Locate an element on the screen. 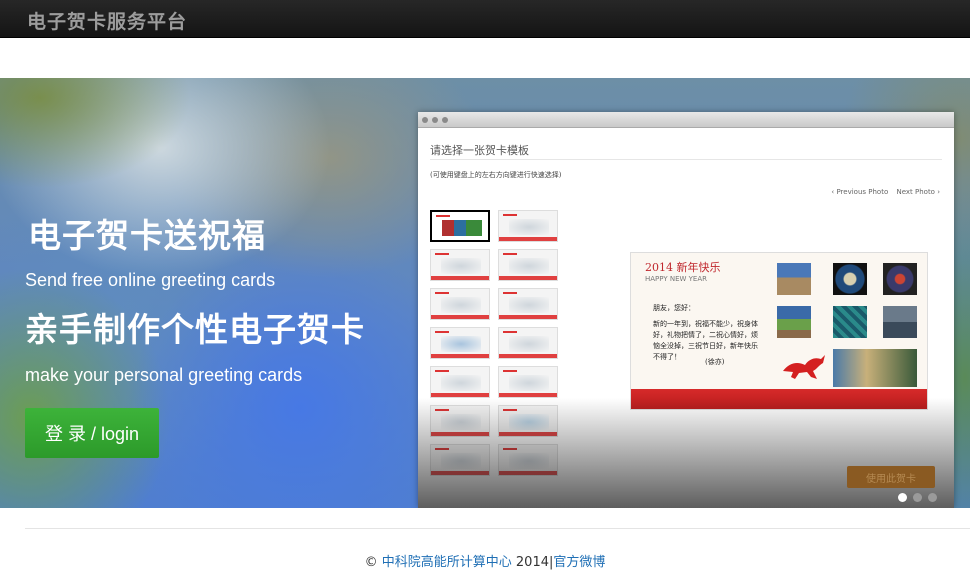 This screenshot has height=580, width=970. footer: © 中科院高能所计算中心 2014|官方微博 is located at coordinates (485, 560).